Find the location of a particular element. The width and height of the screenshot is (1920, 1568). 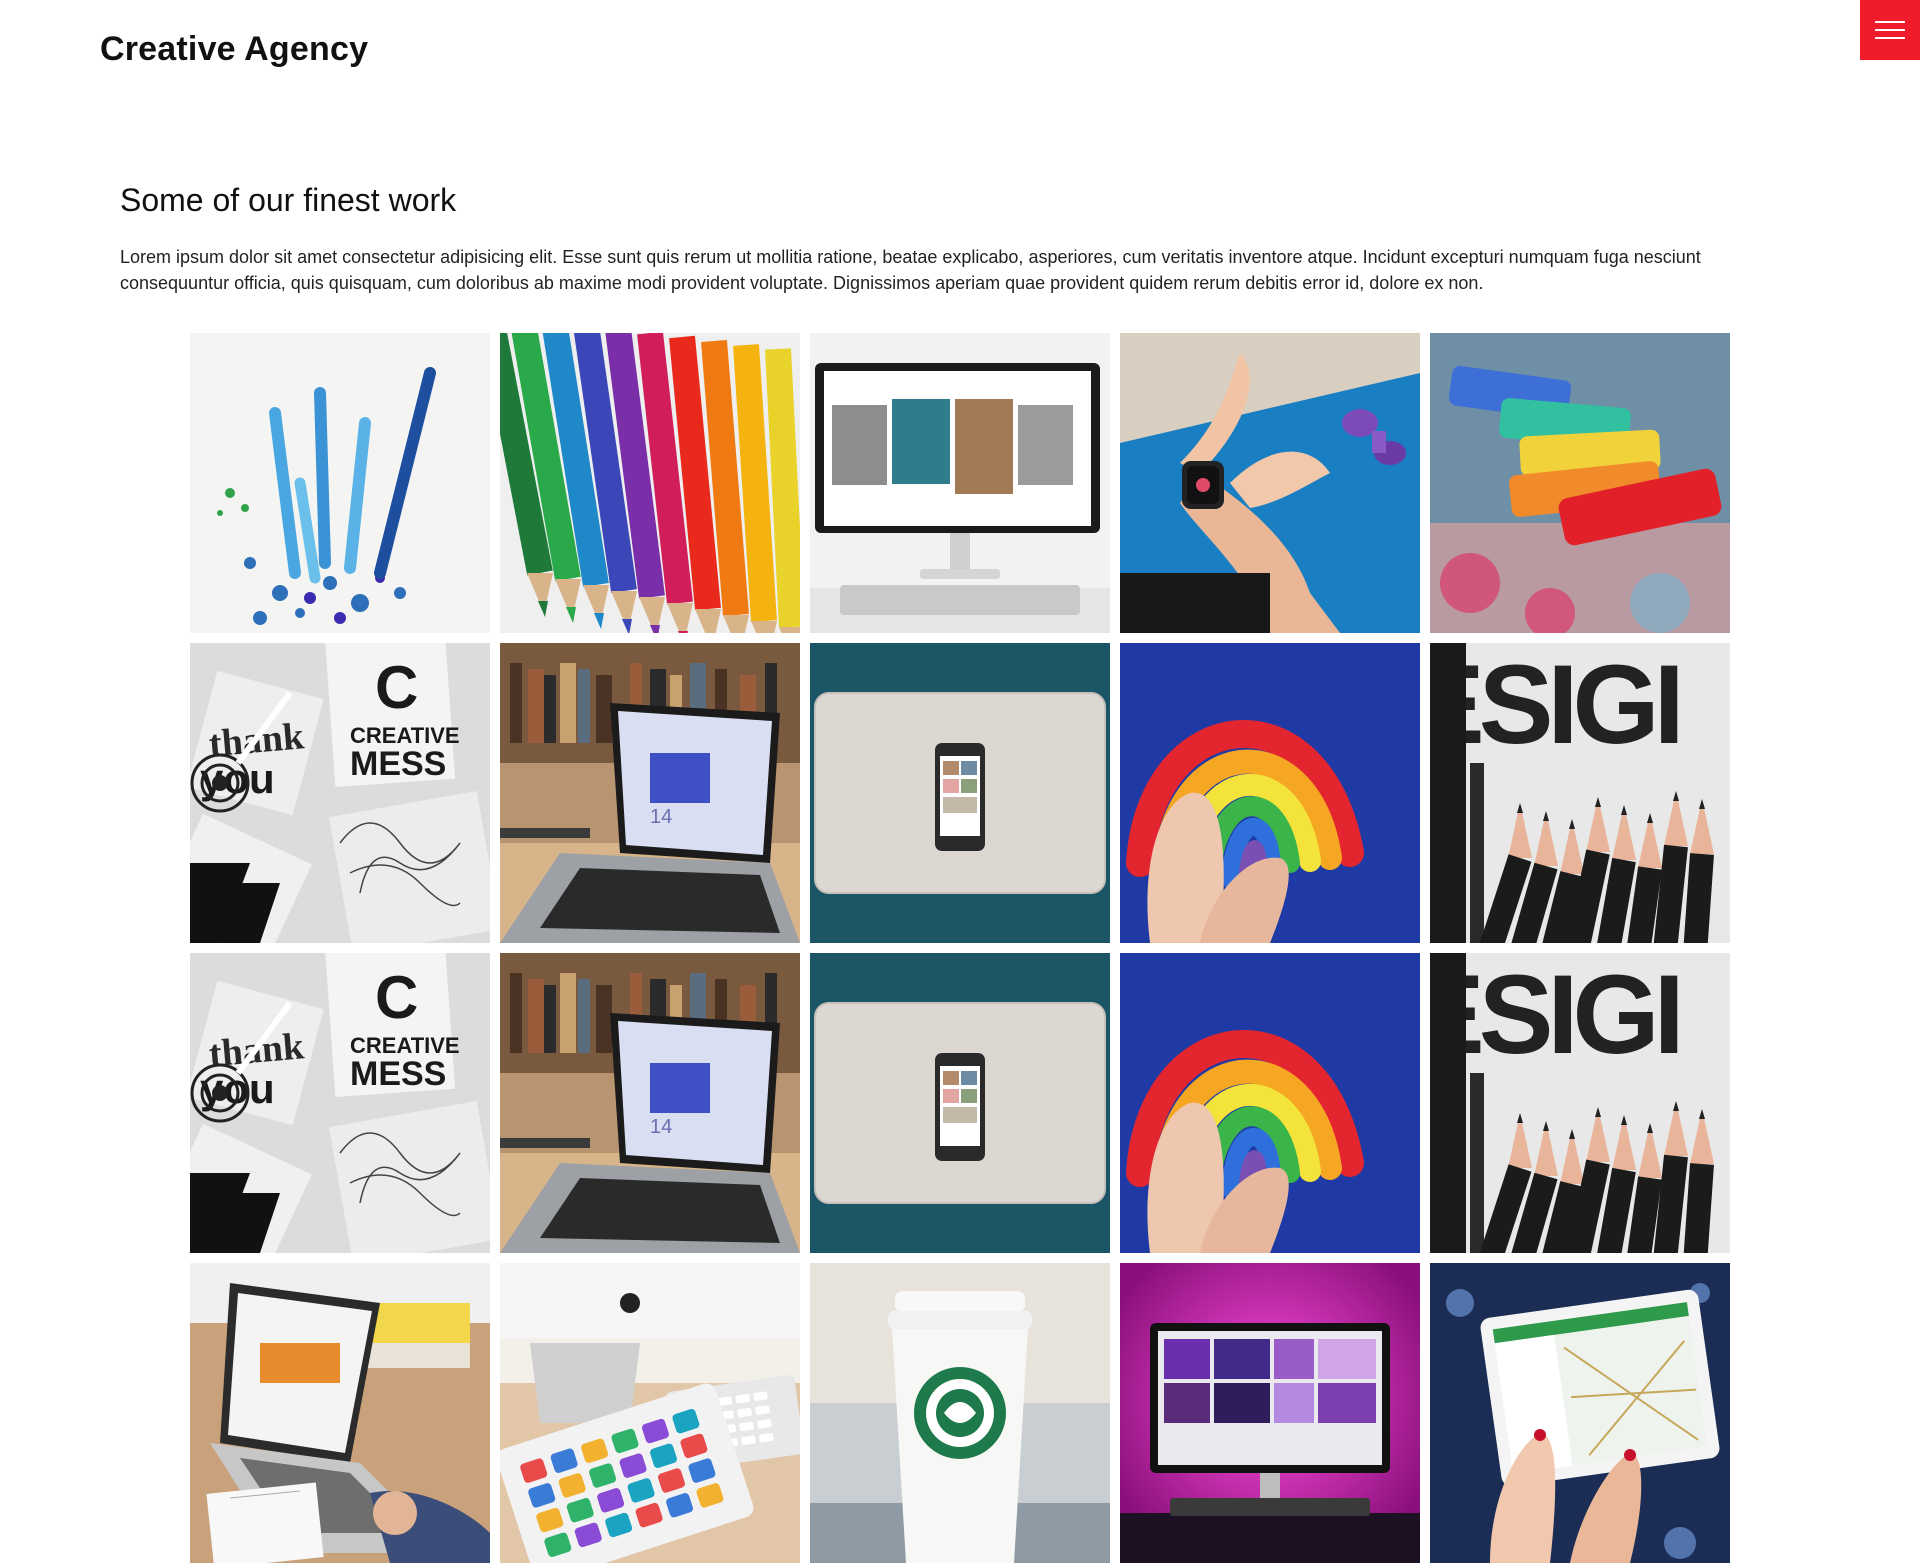

brand-logo: Creative Agency is located at coordinates (234, 49).